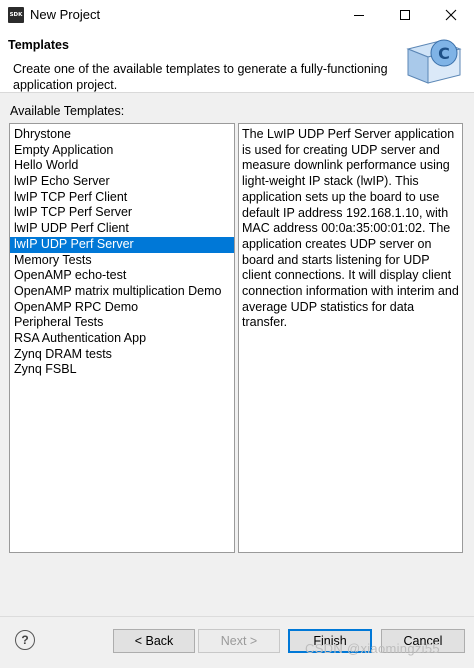 This screenshot has width=474, height=668. What do you see at coordinates (122, 151) in the screenshot?
I see `template-list-item: Empty Application` at bounding box center [122, 151].